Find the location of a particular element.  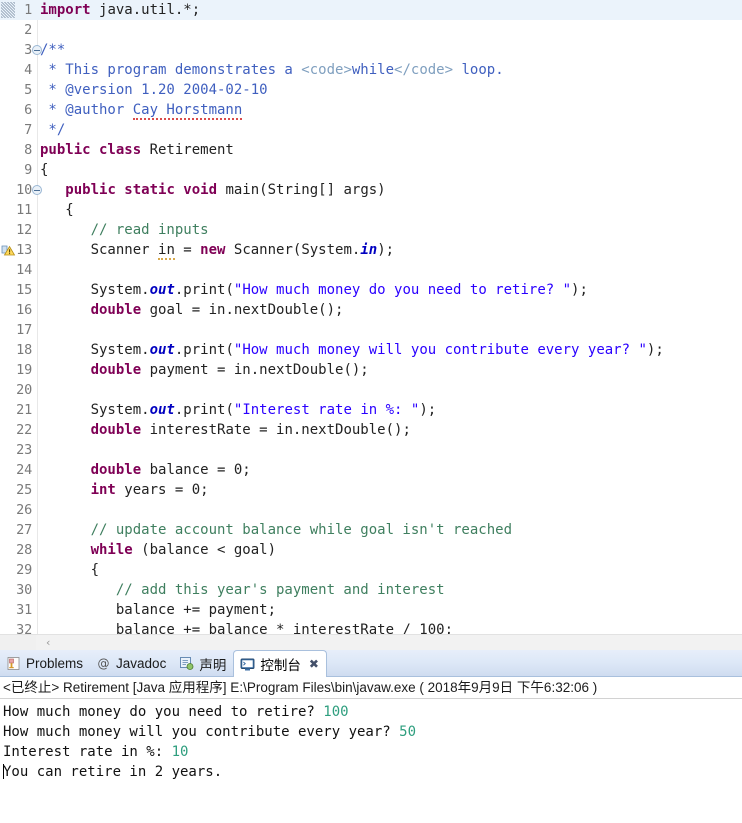

code-line: 5 * @version 1.20 2004-02-10 is located at coordinates (371, 90).